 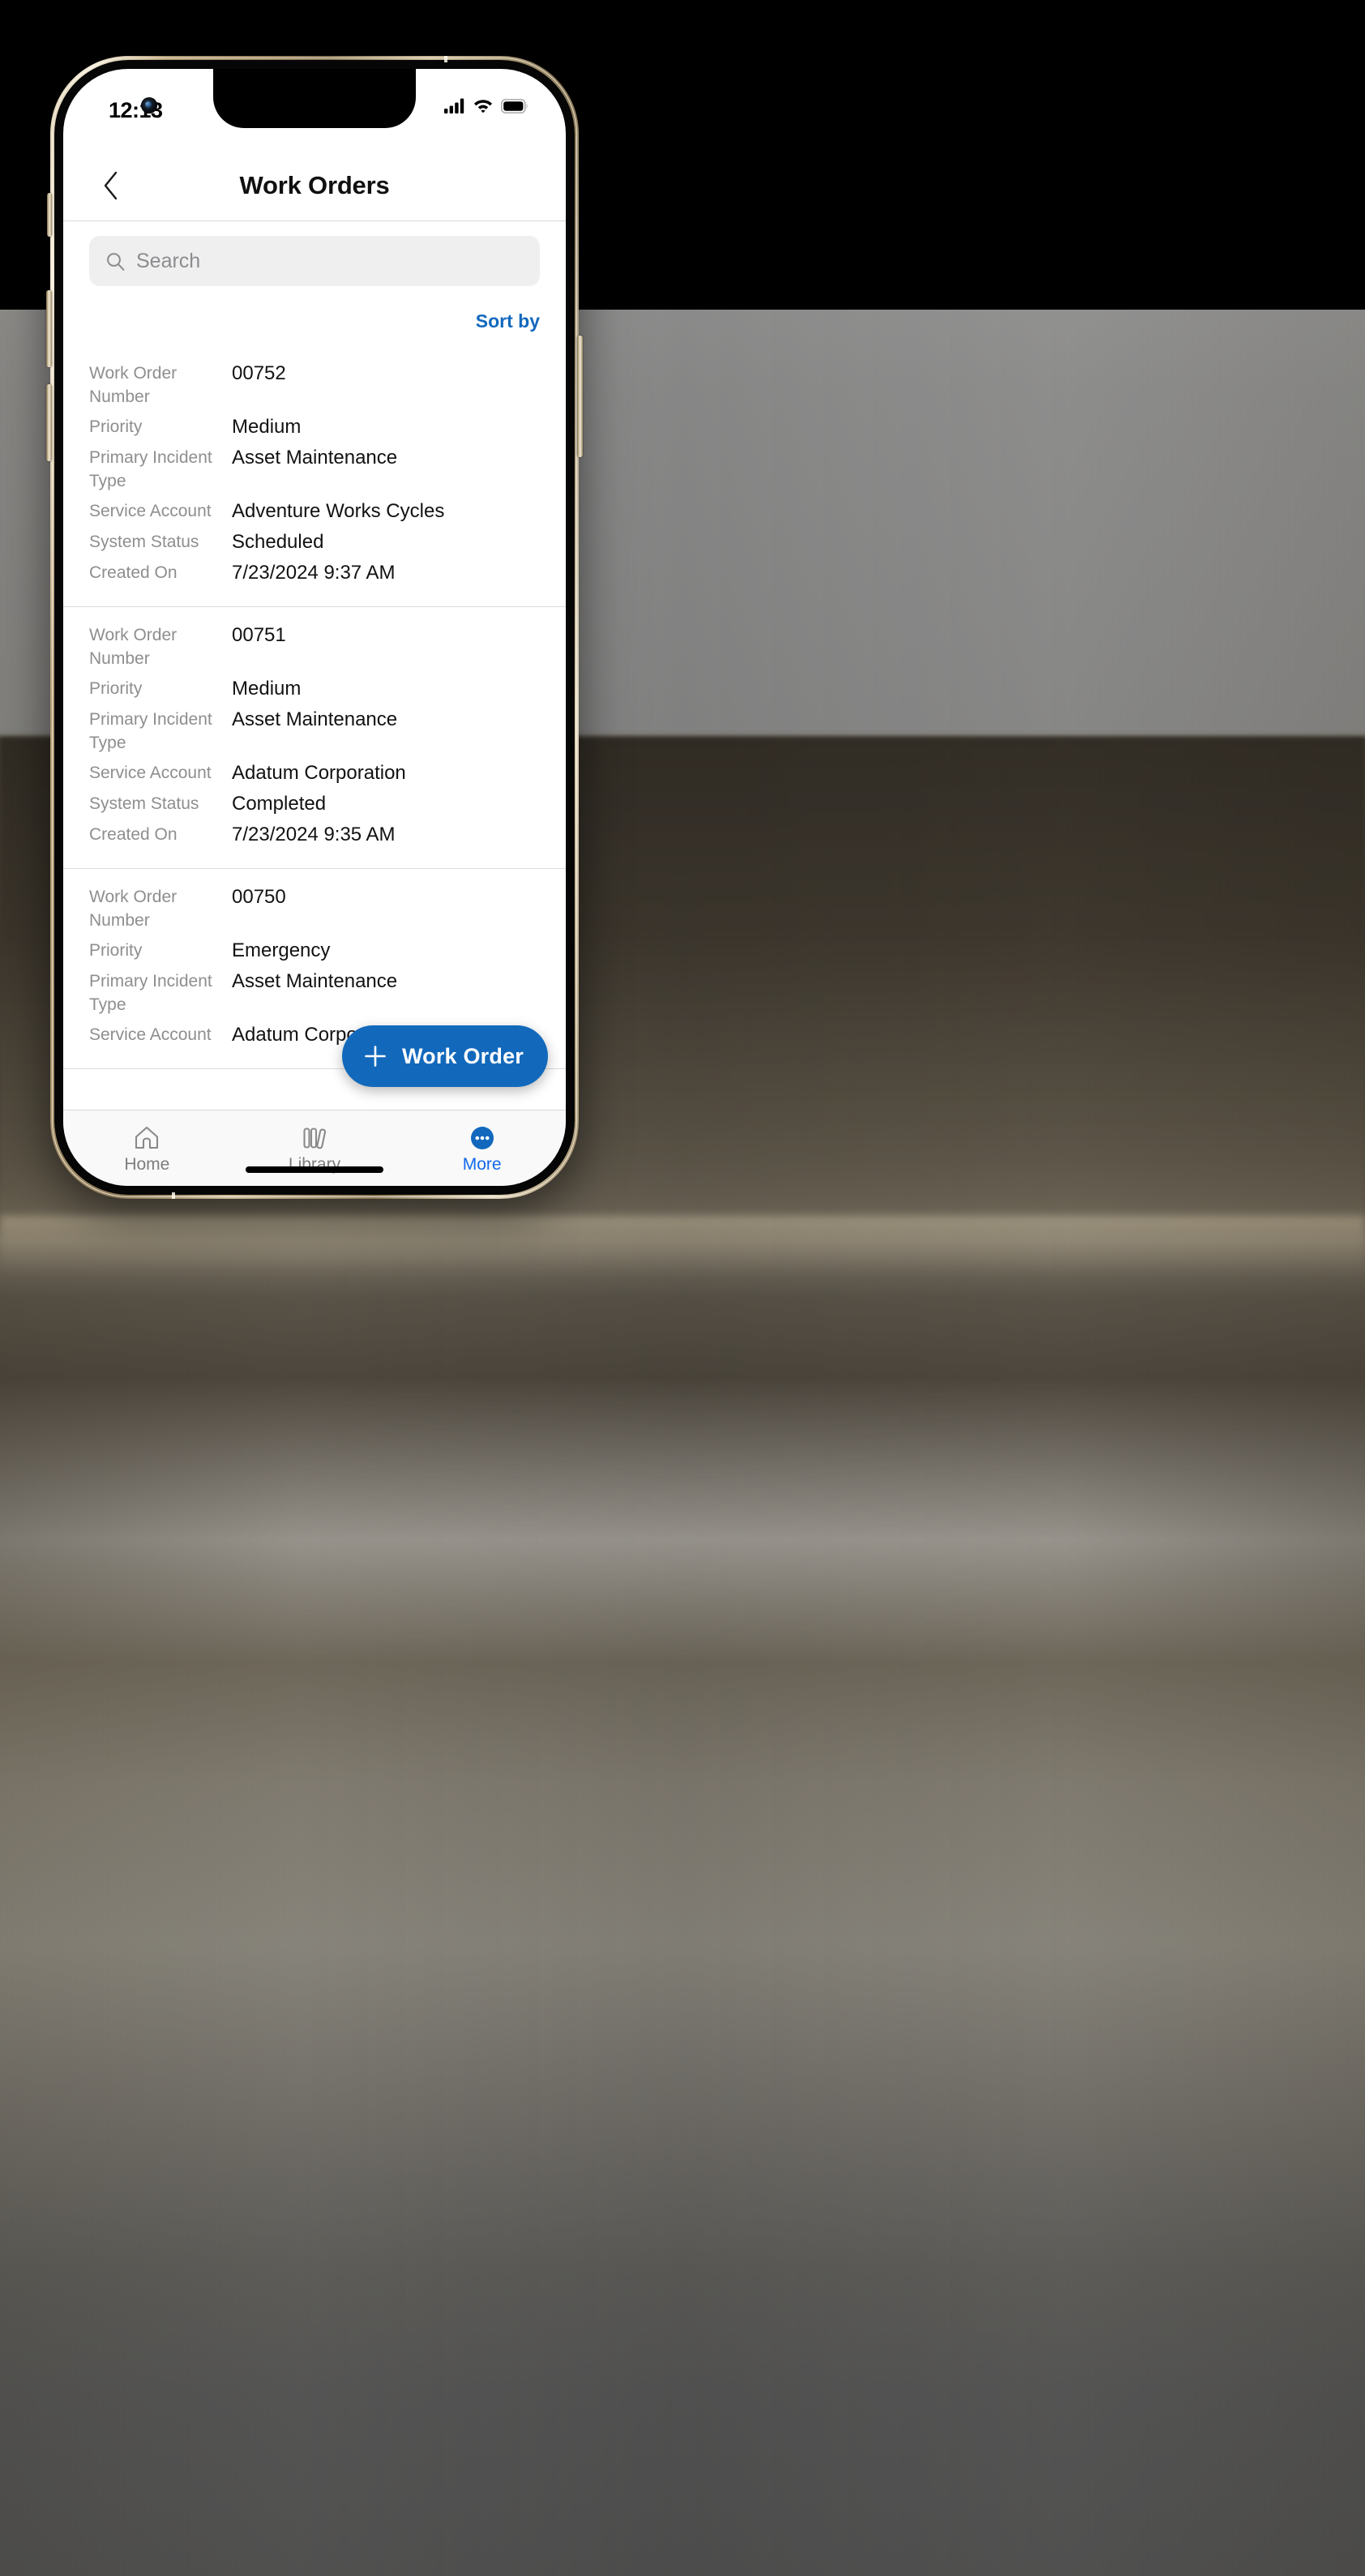 I want to click on plus-icon, so click(x=375, y=1056).